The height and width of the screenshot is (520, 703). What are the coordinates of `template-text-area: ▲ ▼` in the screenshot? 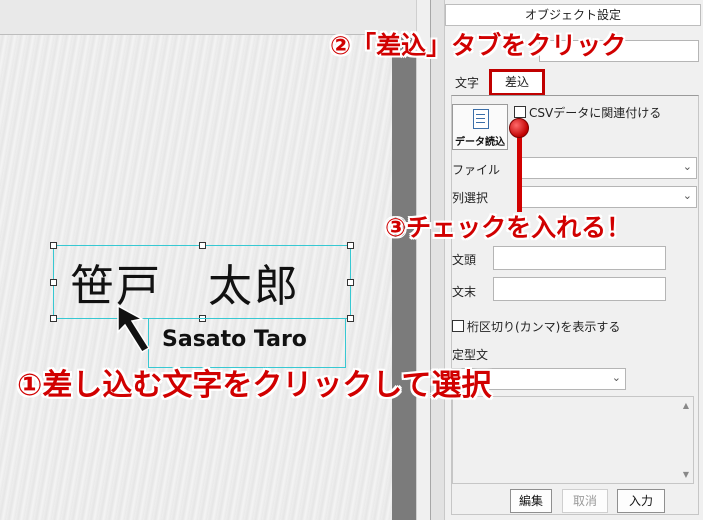 It's located at (573, 440).